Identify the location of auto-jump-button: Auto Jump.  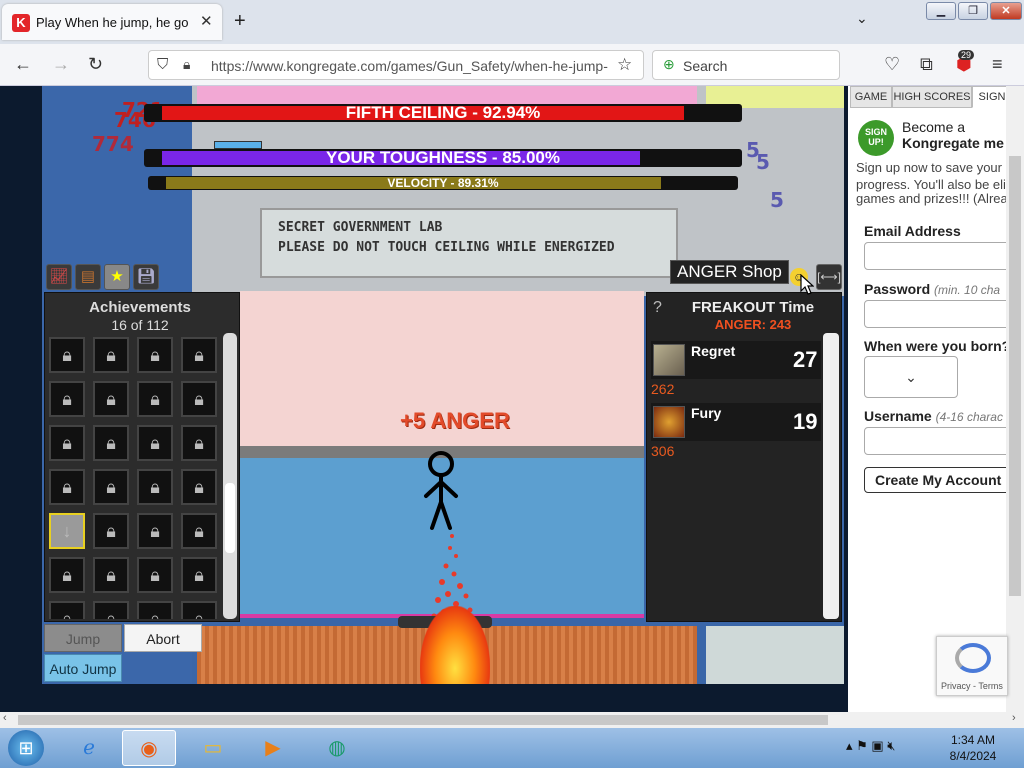
(83, 668).